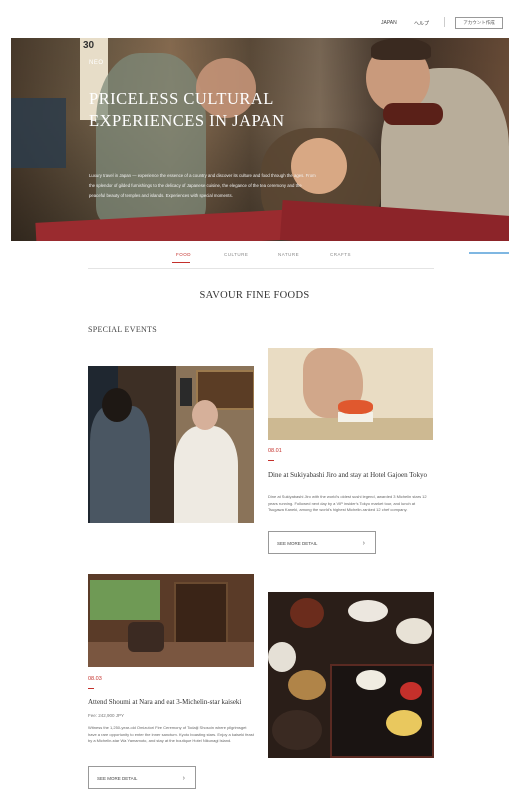 The image size is (509, 809). What do you see at coordinates (307, 685) in the screenshot?
I see `photo-dish-amber` at bounding box center [307, 685].